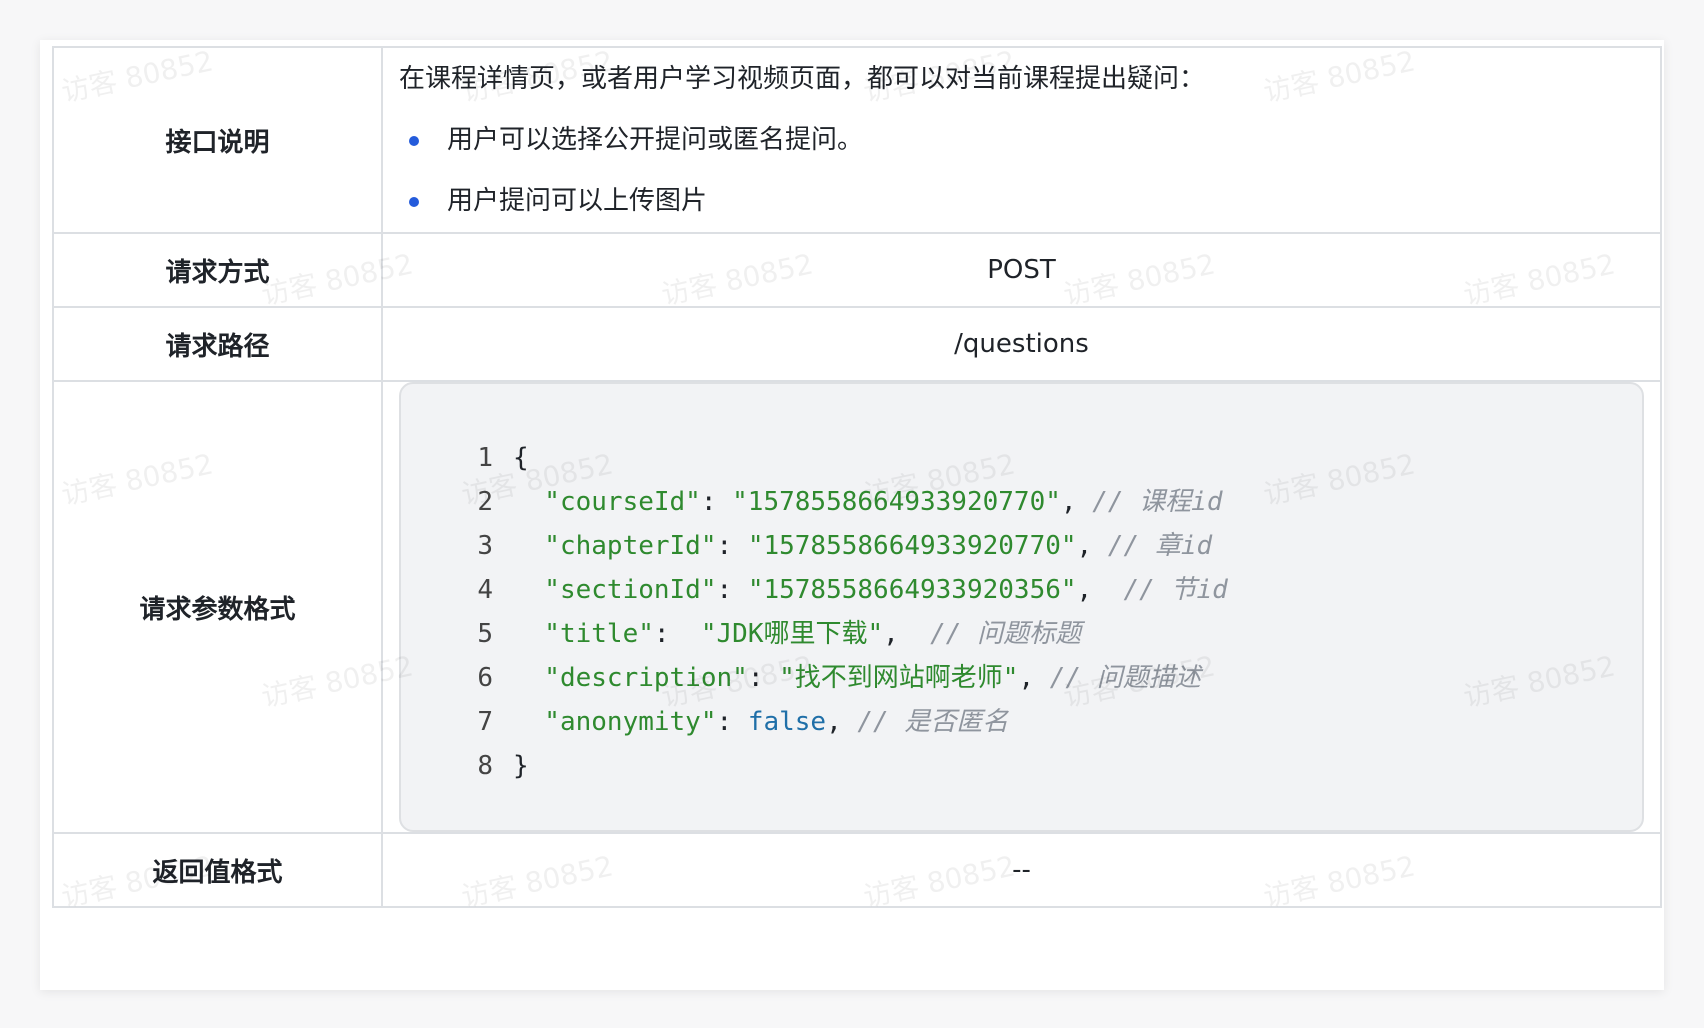  Describe the element at coordinates (217, 270) in the screenshot. I see `row-label: 请求方式` at that location.